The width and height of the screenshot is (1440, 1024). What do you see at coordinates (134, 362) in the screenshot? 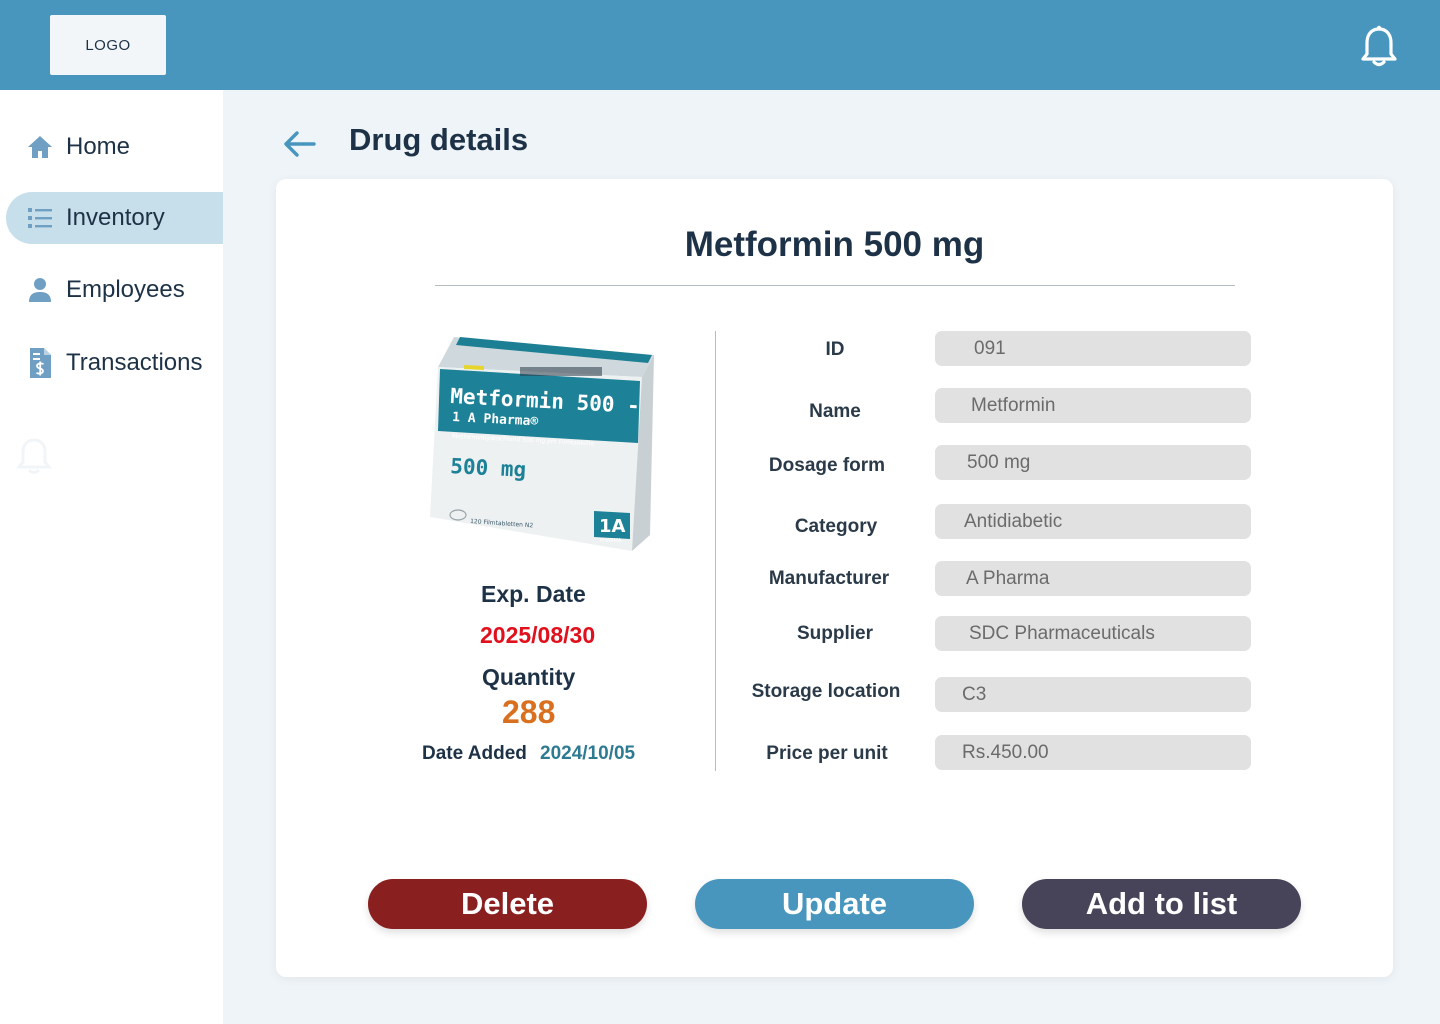
I see `sidebar-item-label: Transactions` at bounding box center [134, 362].